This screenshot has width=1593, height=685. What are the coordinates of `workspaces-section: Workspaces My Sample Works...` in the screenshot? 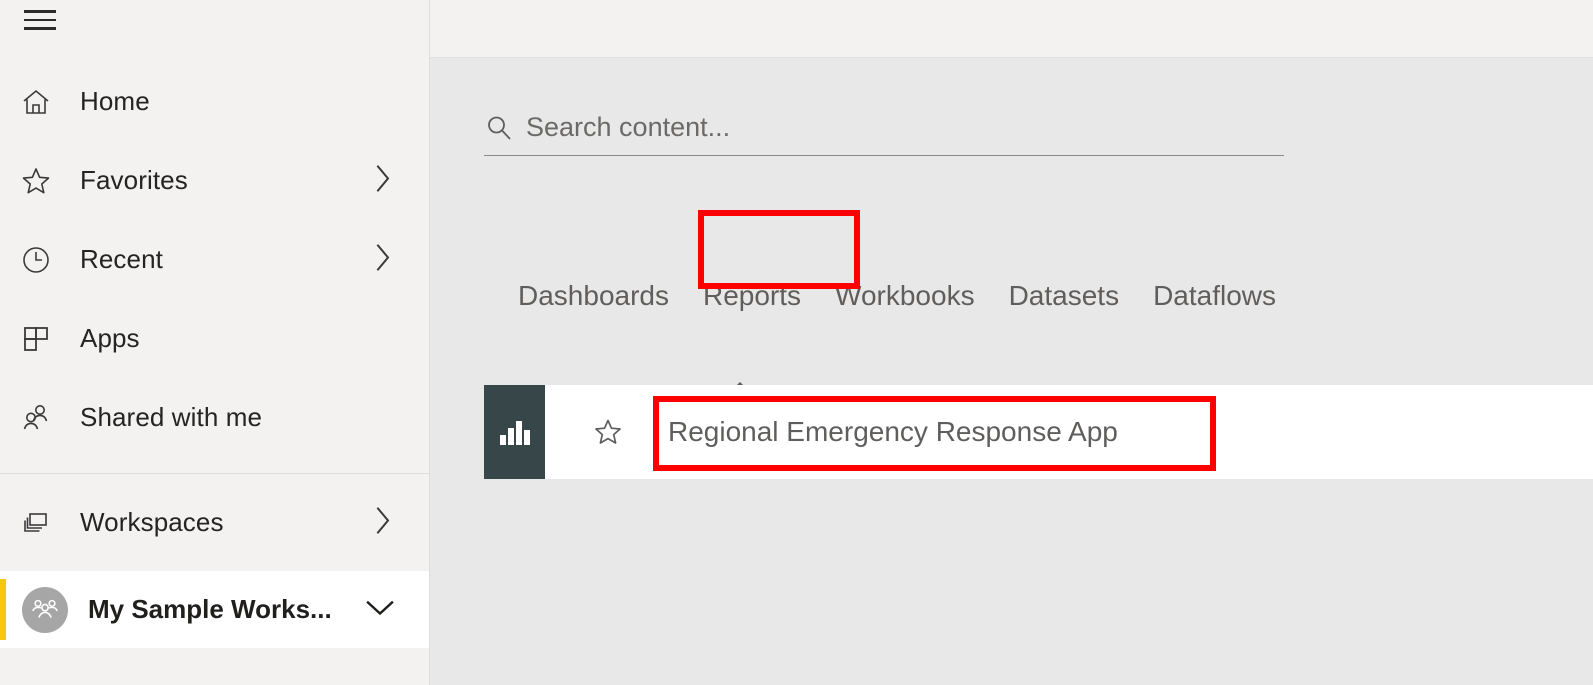 It's located at (214, 561).